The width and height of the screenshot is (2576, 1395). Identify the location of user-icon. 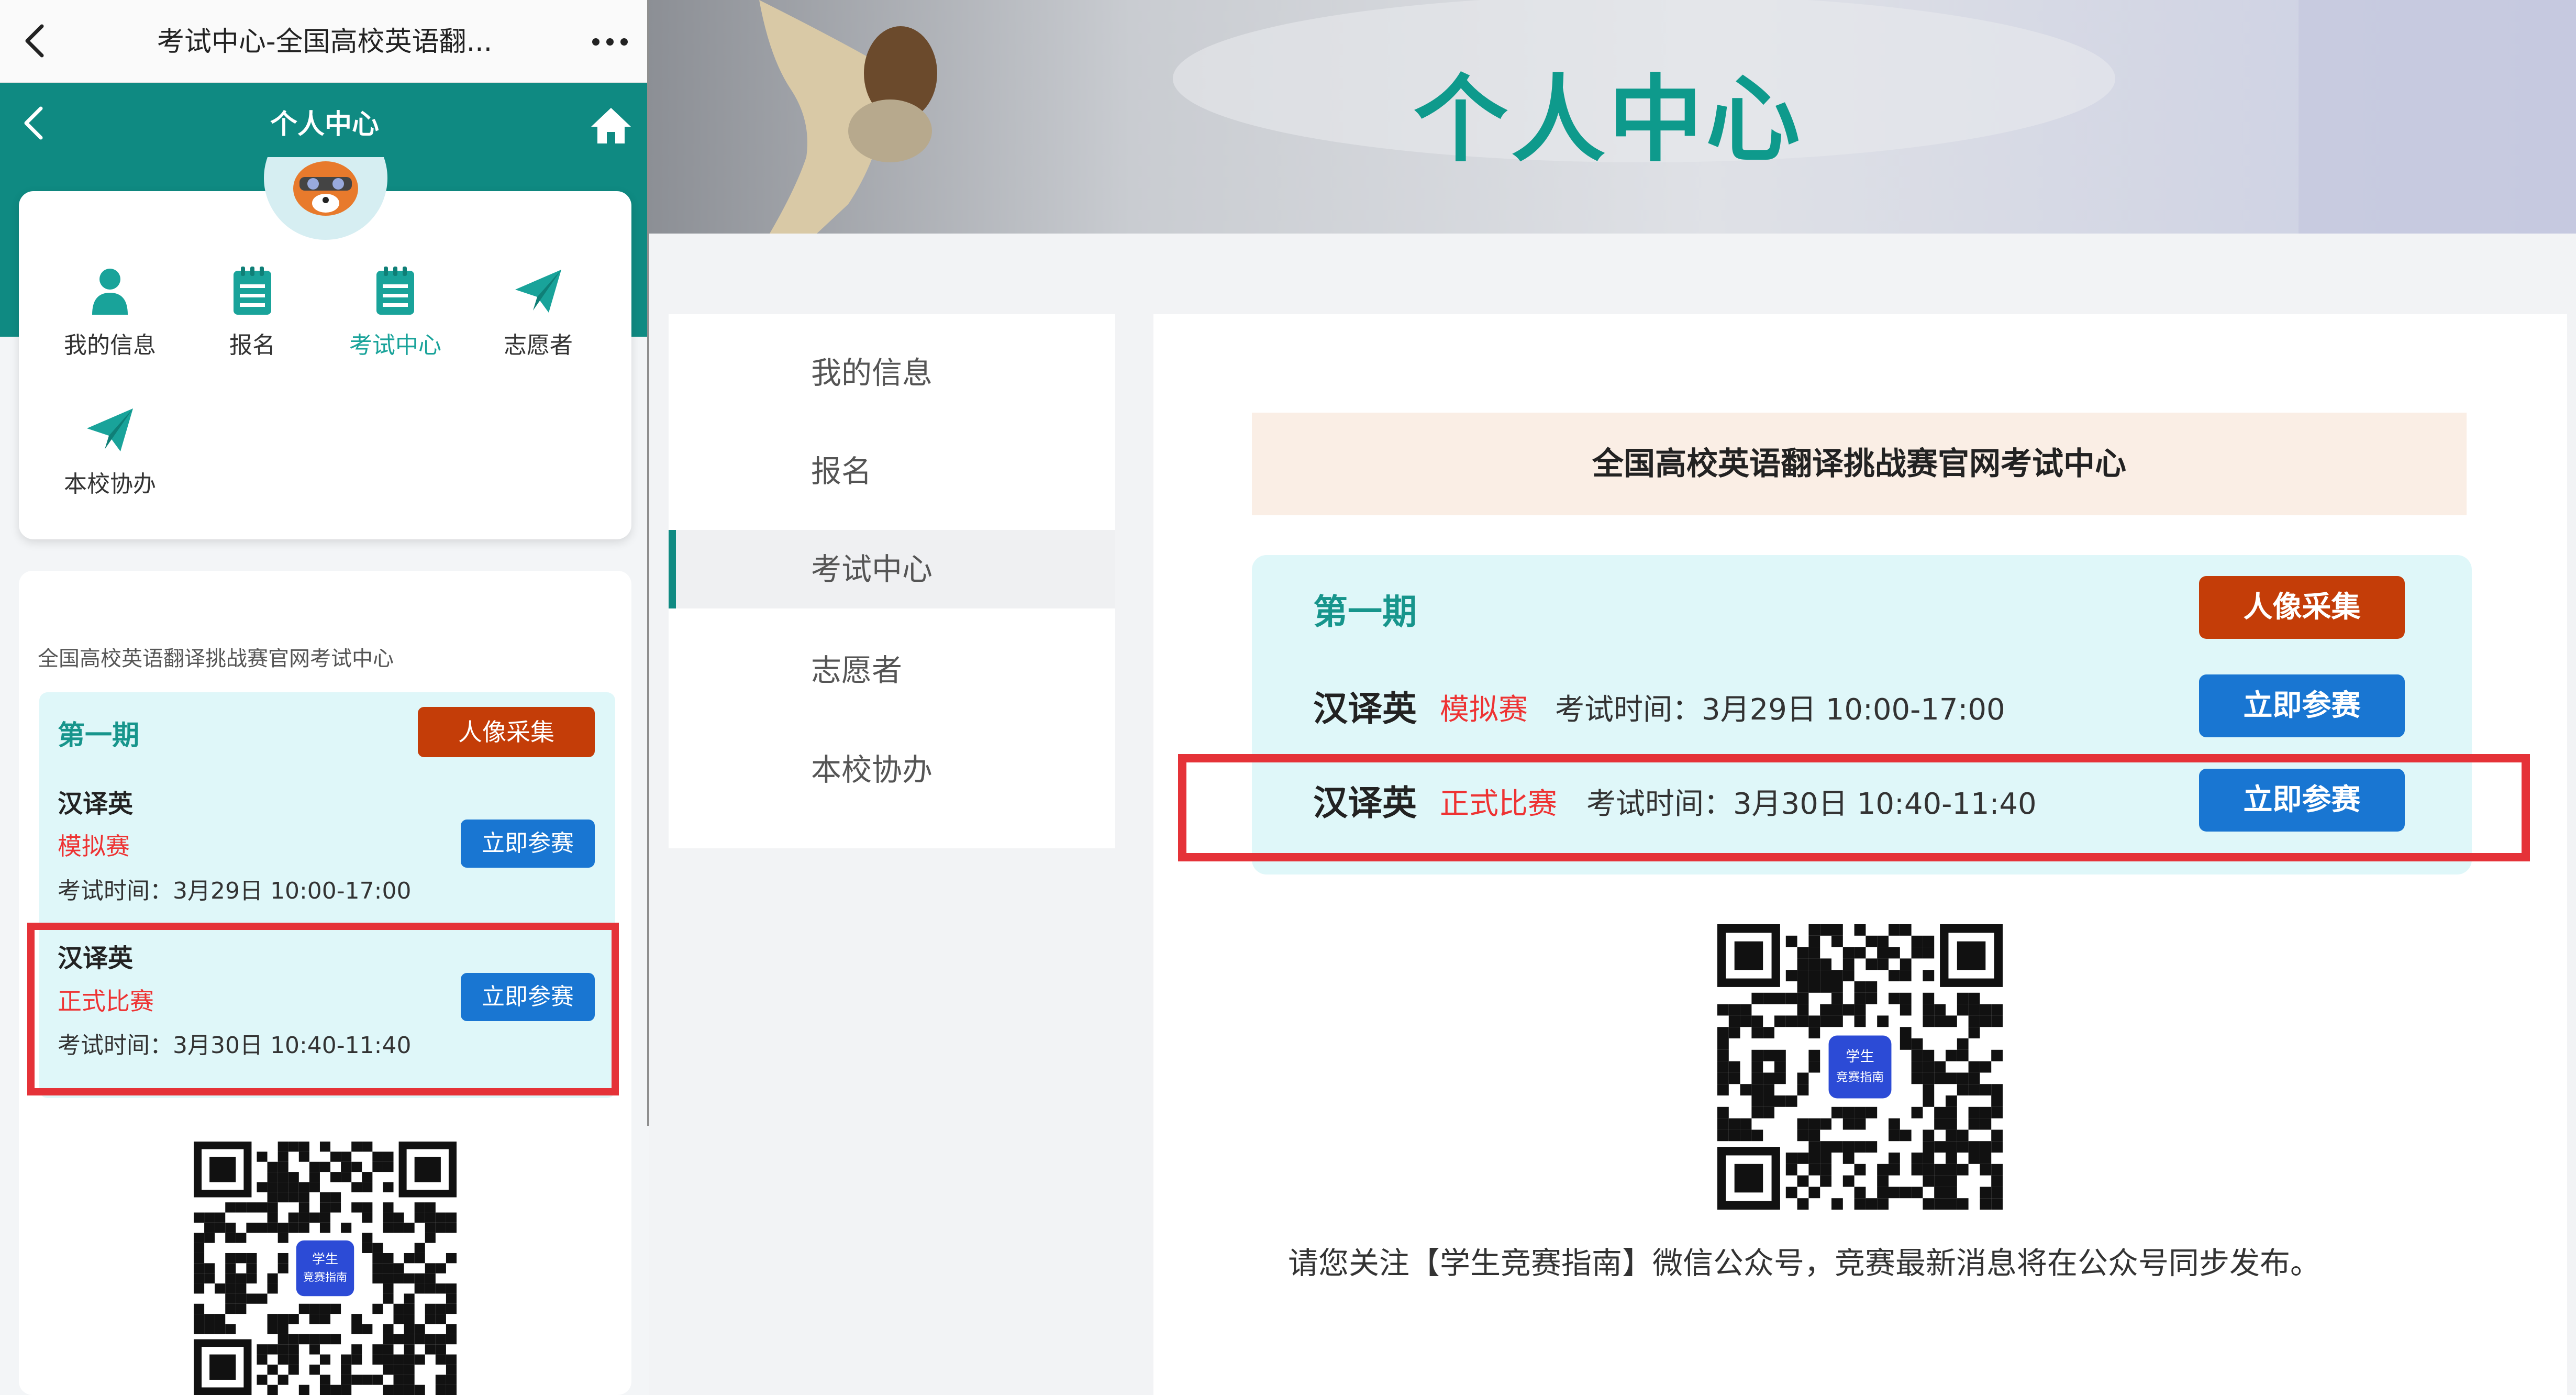
(110, 292).